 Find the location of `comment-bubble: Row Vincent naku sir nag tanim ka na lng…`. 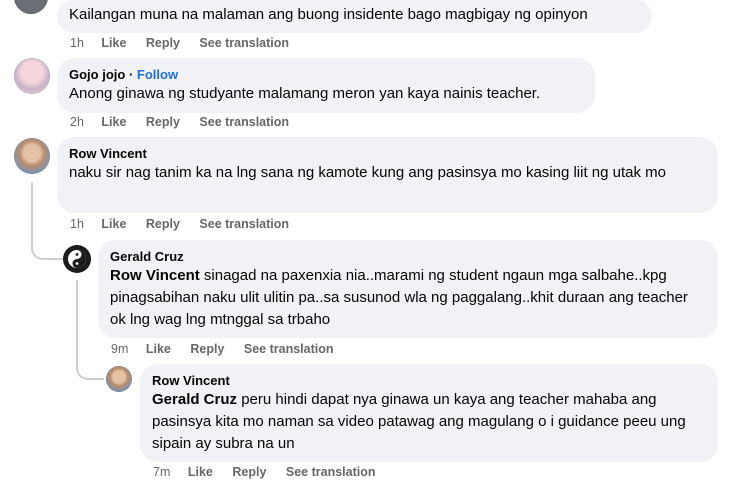

comment-bubble: Row Vincent naku sir nag tanim ka na lng… is located at coordinates (387, 175).